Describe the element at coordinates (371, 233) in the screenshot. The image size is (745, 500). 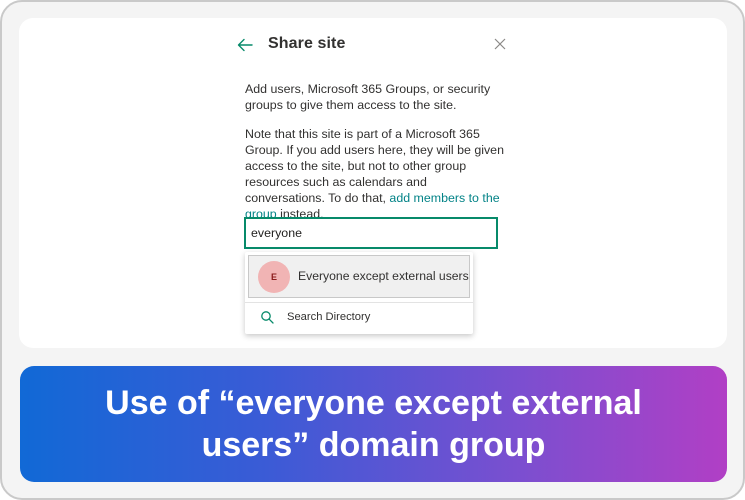
I see `people-search-input: everyone` at that location.